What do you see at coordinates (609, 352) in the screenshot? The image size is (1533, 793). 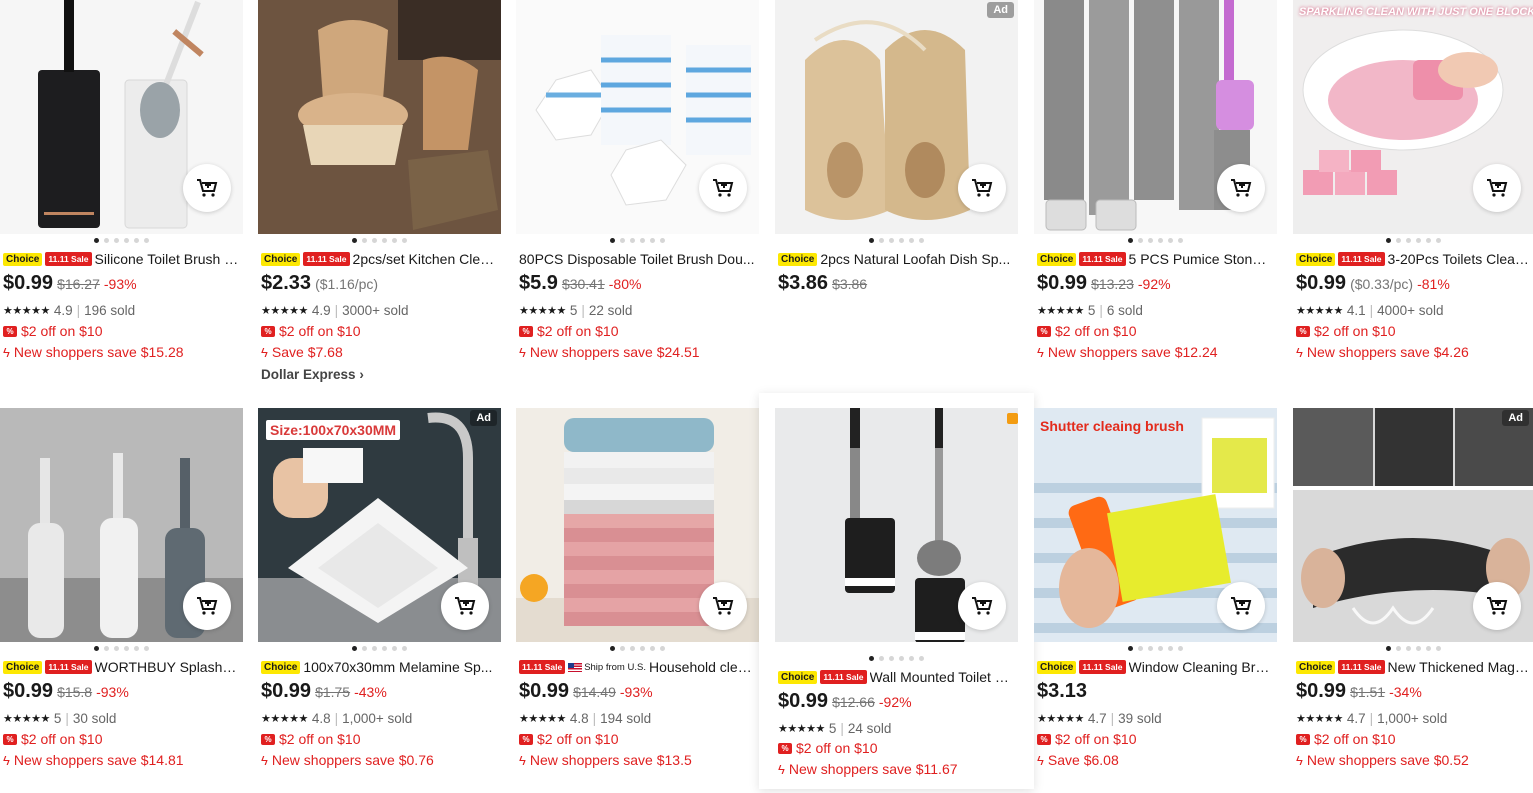 I see `promo: ϟ New shoppers save $24.51` at bounding box center [609, 352].